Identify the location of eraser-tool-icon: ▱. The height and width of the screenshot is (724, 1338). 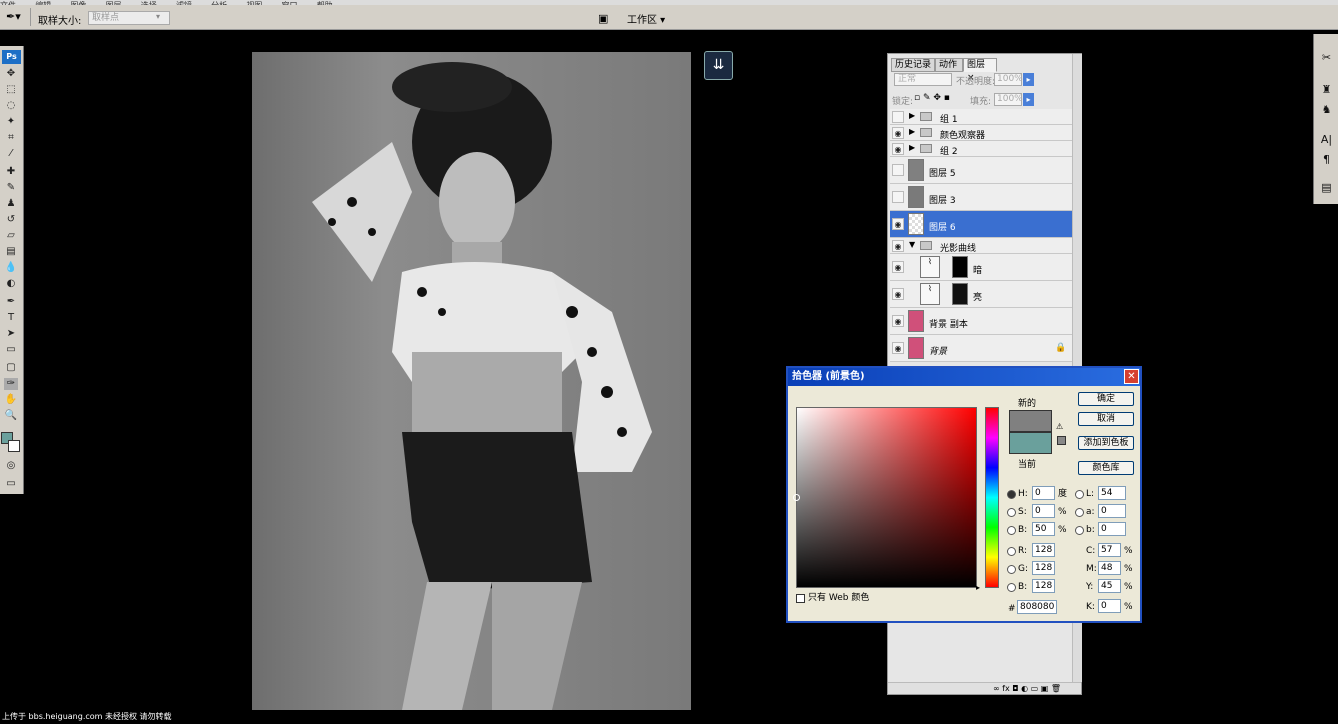
(11, 236).